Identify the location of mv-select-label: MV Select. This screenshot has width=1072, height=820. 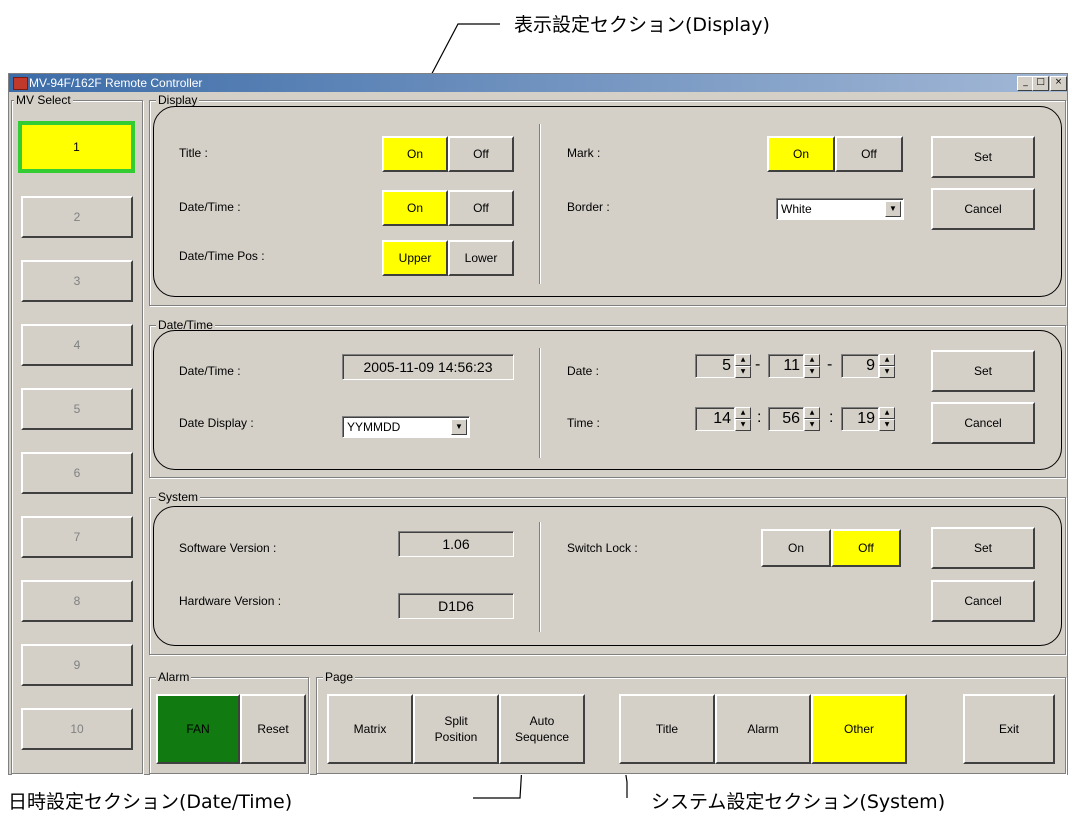
(43, 100).